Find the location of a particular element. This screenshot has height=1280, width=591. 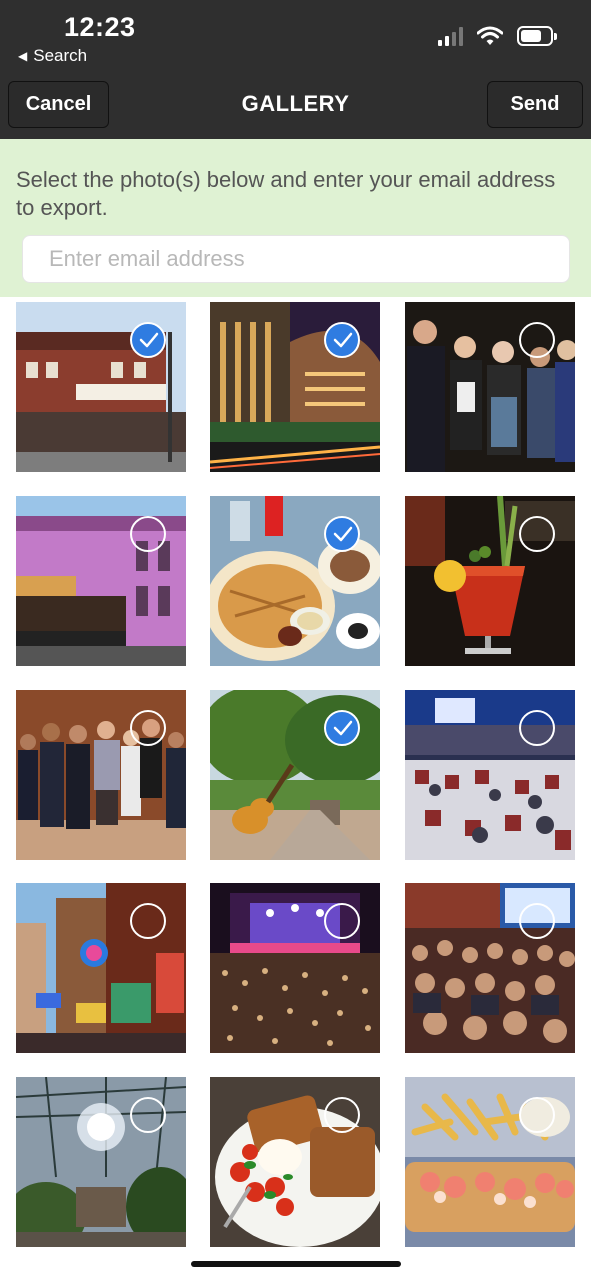

back-triangle-icon: ◀ is located at coordinates (23, 56).